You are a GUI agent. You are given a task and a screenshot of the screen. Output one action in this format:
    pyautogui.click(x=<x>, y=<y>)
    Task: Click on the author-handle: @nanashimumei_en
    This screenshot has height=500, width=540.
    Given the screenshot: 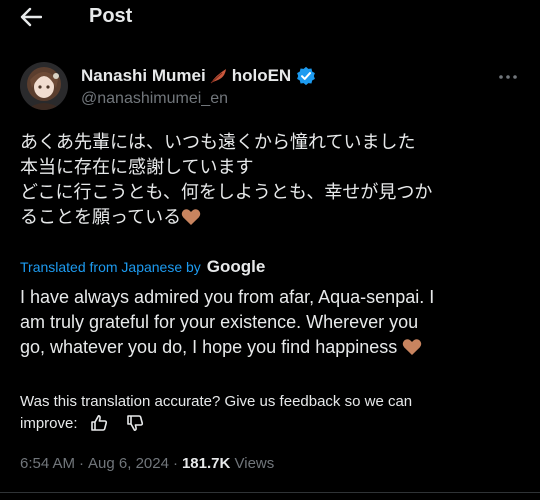 What is the action you would take?
    pyautogui.click(x=154, y=99)
    